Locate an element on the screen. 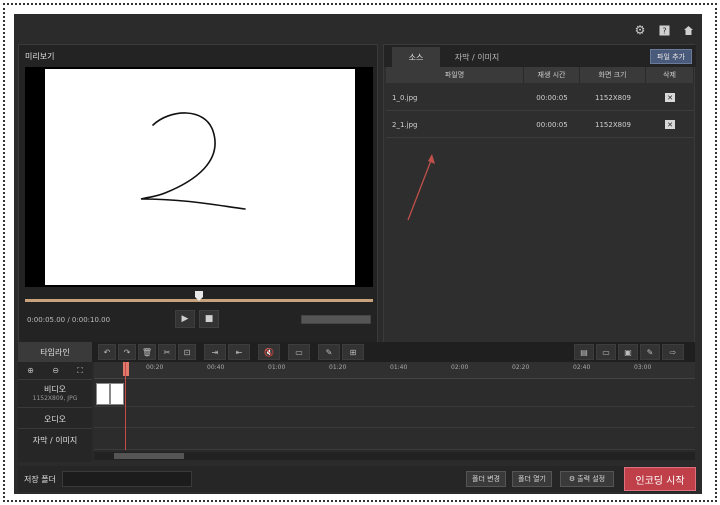 Image resolution: width=720 pixels, height=505 pixels. timeline-label: 타임라인 is located at coordinates (55, 352).